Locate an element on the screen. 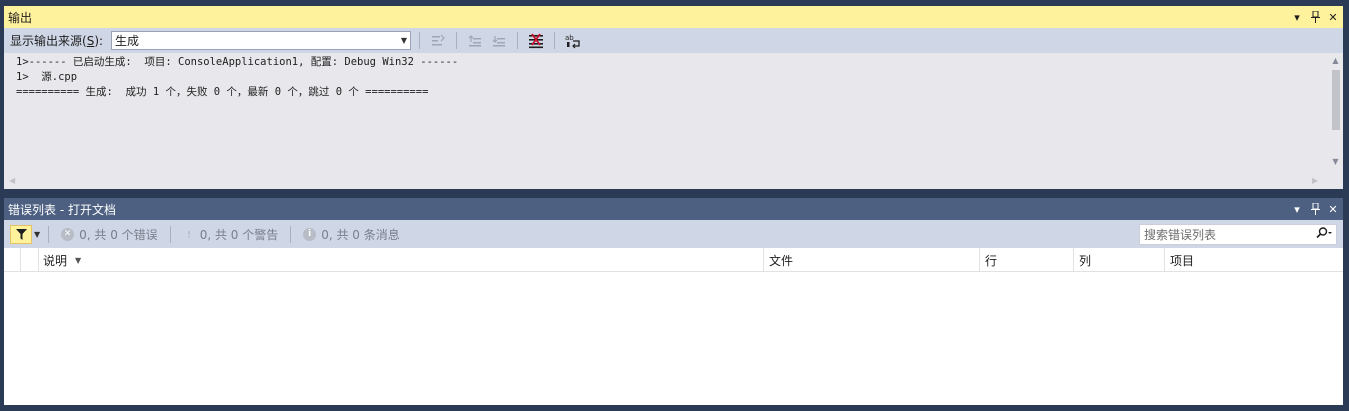 The width and height of the screenshot is (1349, 411). output-horizontal-scrollbar: ◀ ▶ is located at coordinates (666, 182).